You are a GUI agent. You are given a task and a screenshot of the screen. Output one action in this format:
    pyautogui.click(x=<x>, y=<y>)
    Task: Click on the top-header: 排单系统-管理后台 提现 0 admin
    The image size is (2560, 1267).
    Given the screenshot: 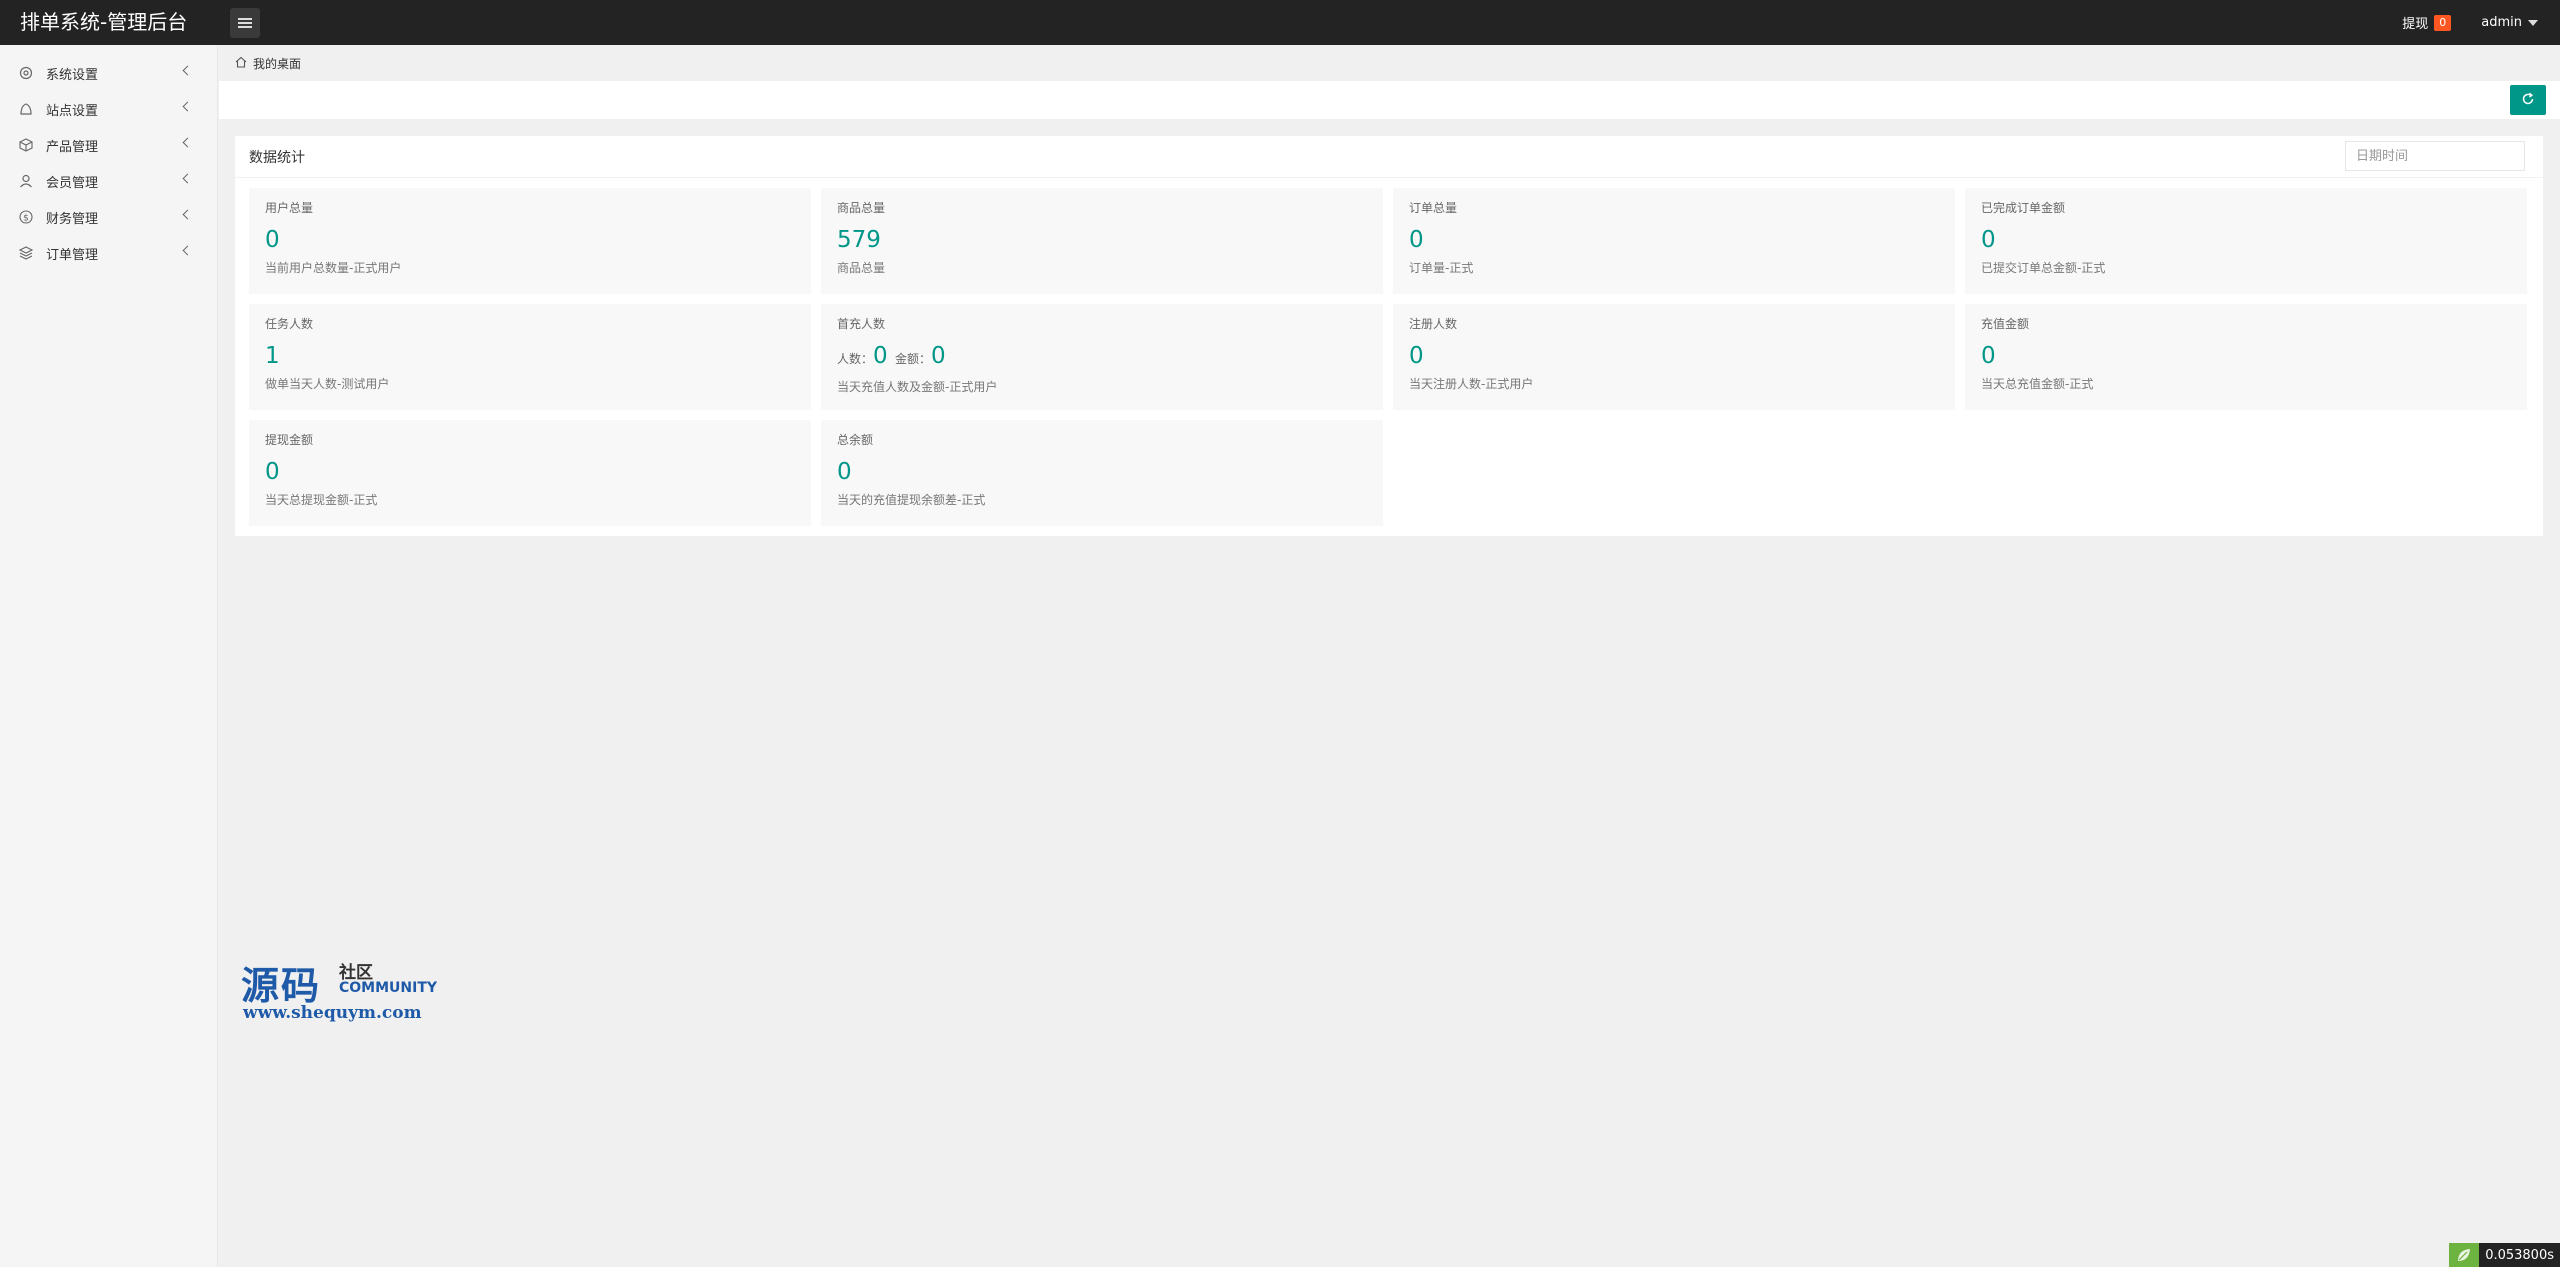 What is the action you would take?
    pyautogui.click(x=1280, y=22)
    